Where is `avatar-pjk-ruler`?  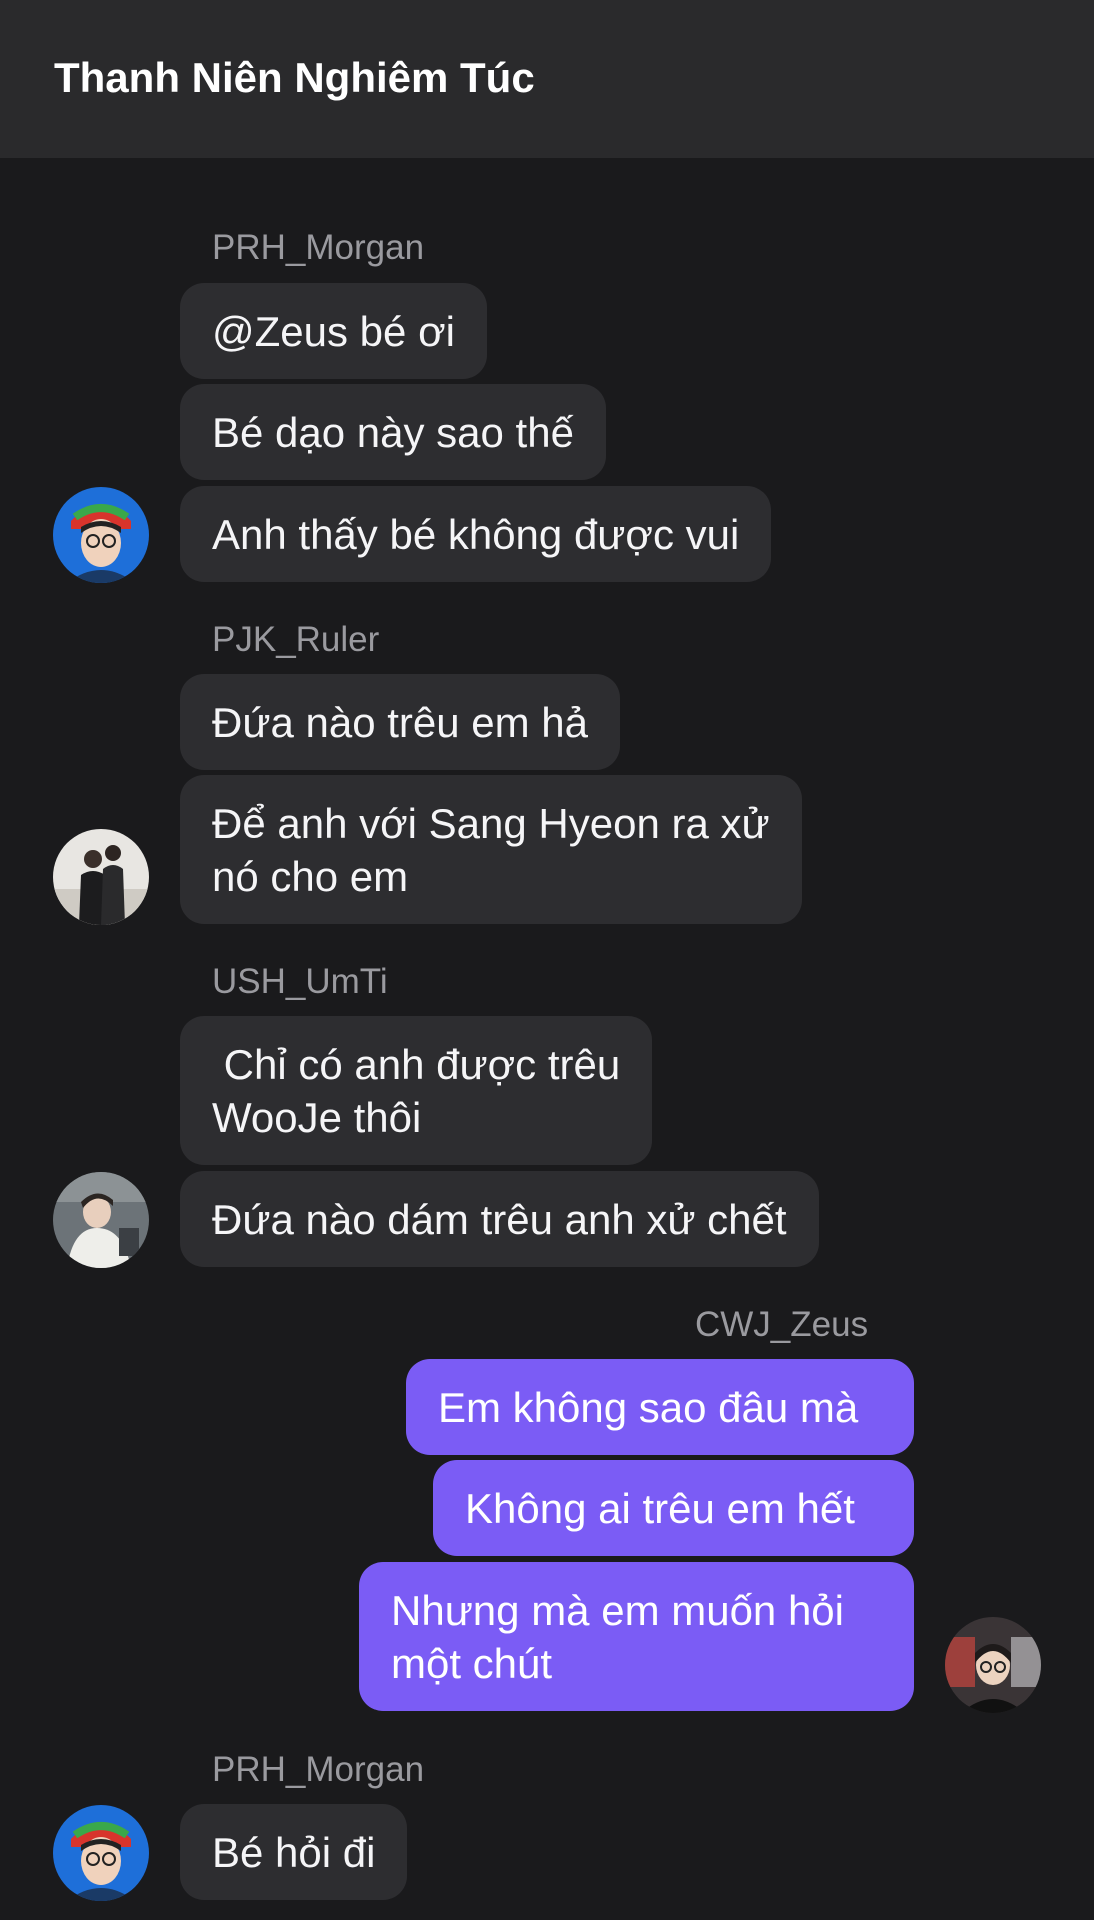
avatar-pjk-ruler is located at coordinates (101, 877).